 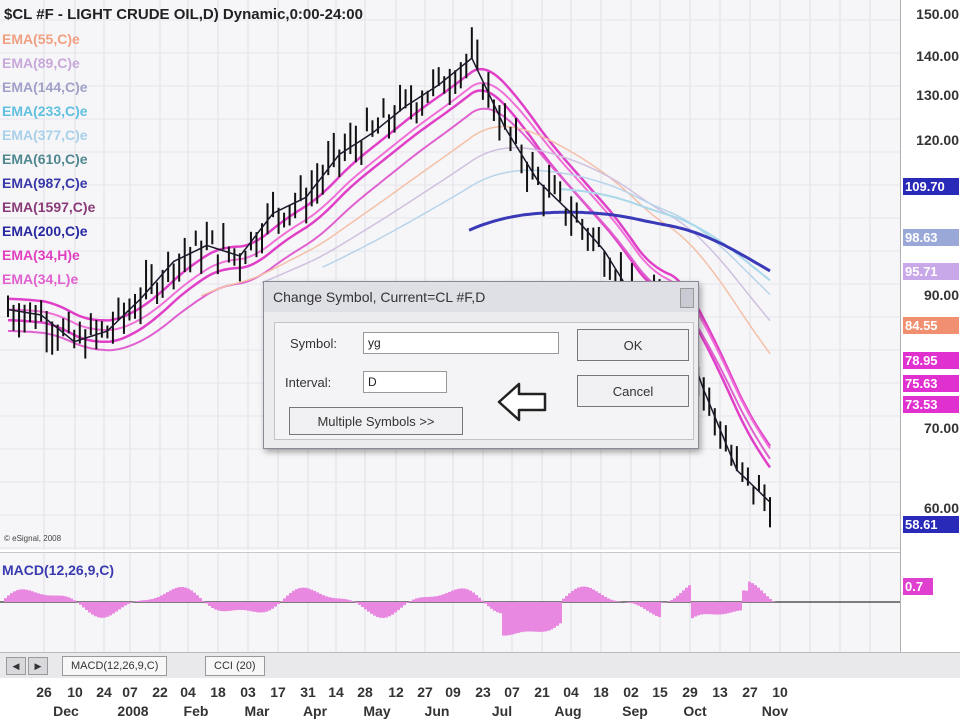 I want to click on date-tick: 27, so click(x=425, y=692).